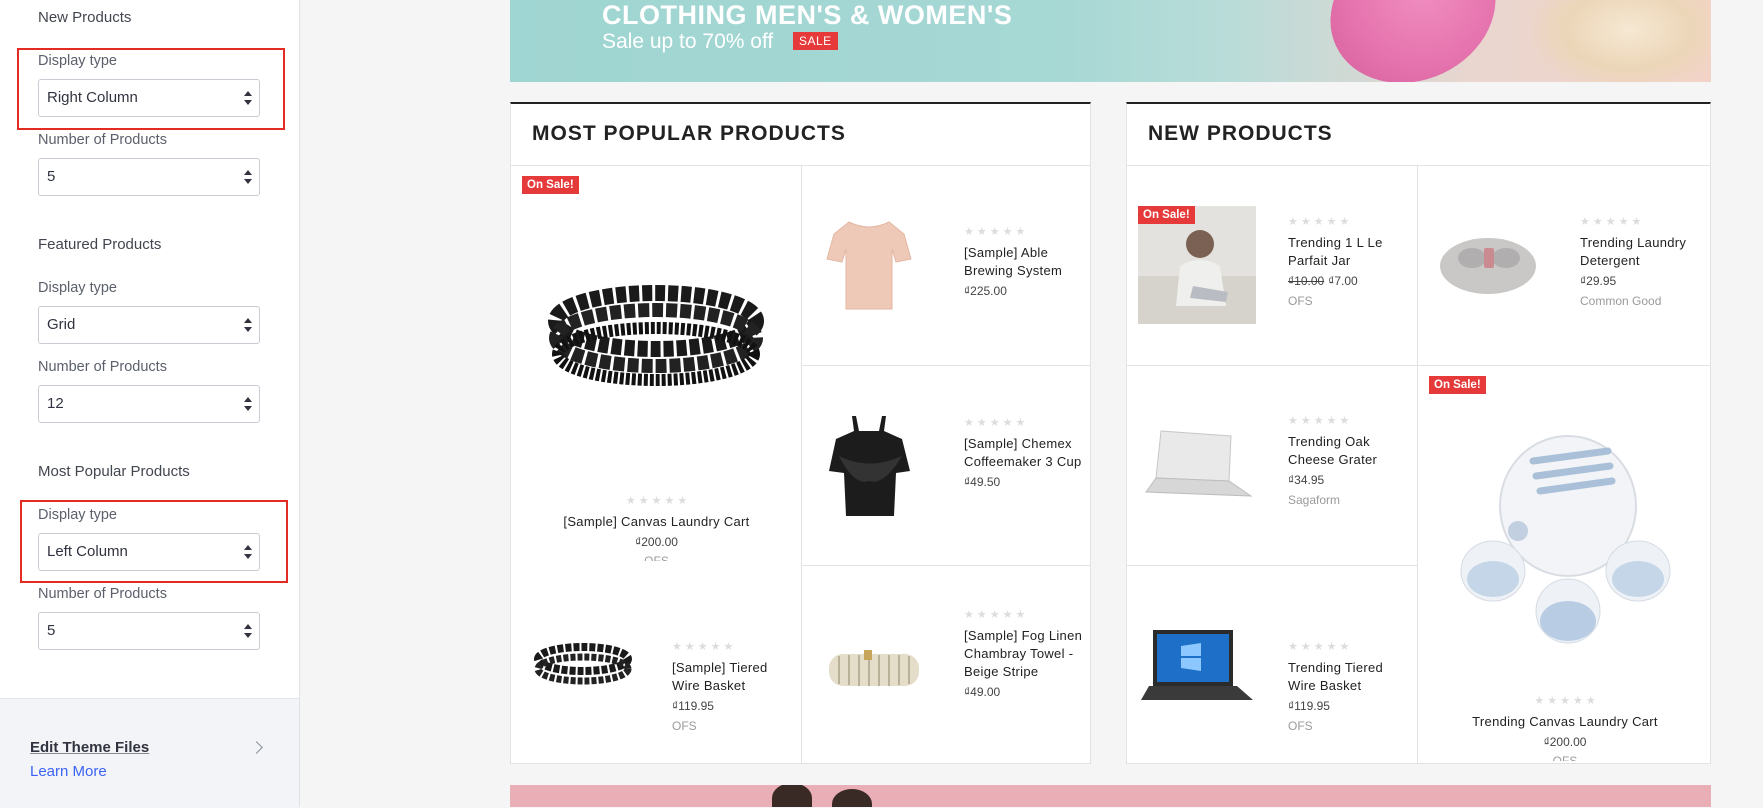 The image size is (1763, 808). What do you see at coordinates (807, 15) in the screenshot?
I see `banner-headline: CLOTHING MEN'S & WOMEN'S` at bounding box center [807, 15].